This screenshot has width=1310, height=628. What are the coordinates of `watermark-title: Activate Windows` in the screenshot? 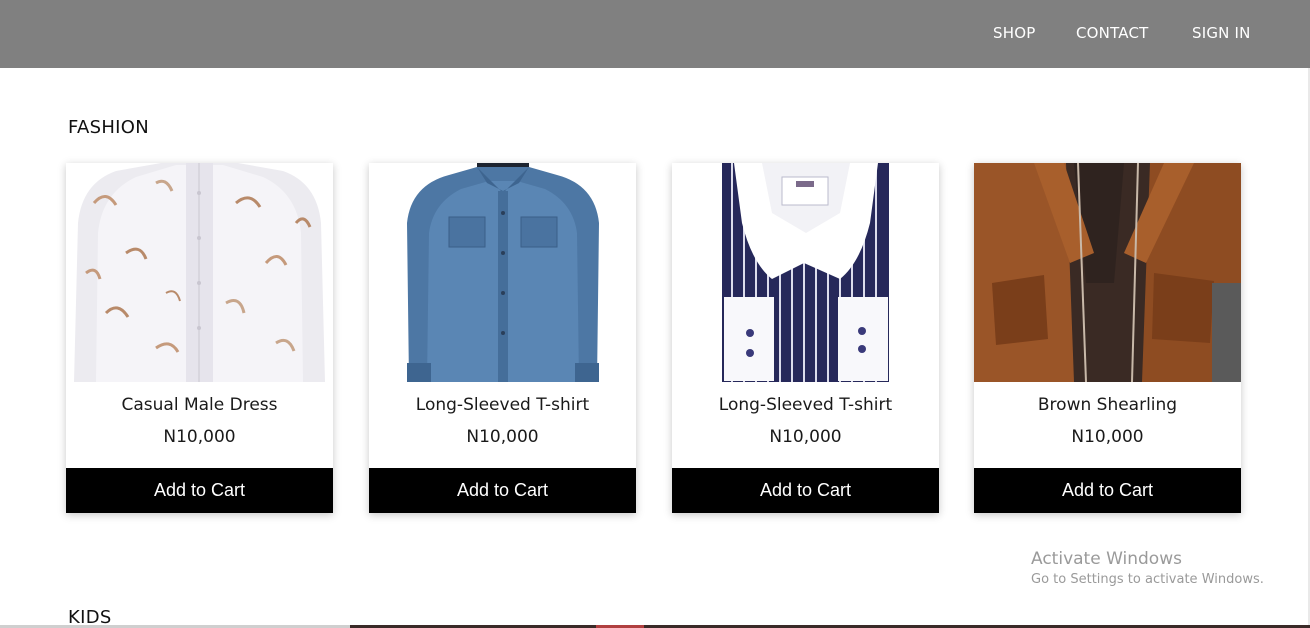 It's located at (1106, 559).